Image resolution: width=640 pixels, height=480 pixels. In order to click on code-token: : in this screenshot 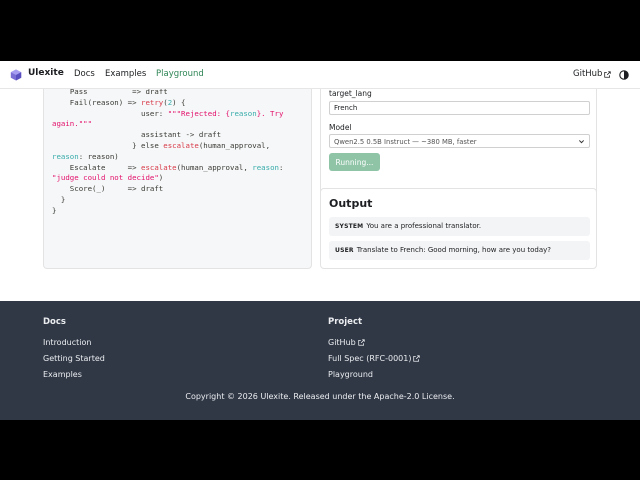, I will do `click(281, 167)`.